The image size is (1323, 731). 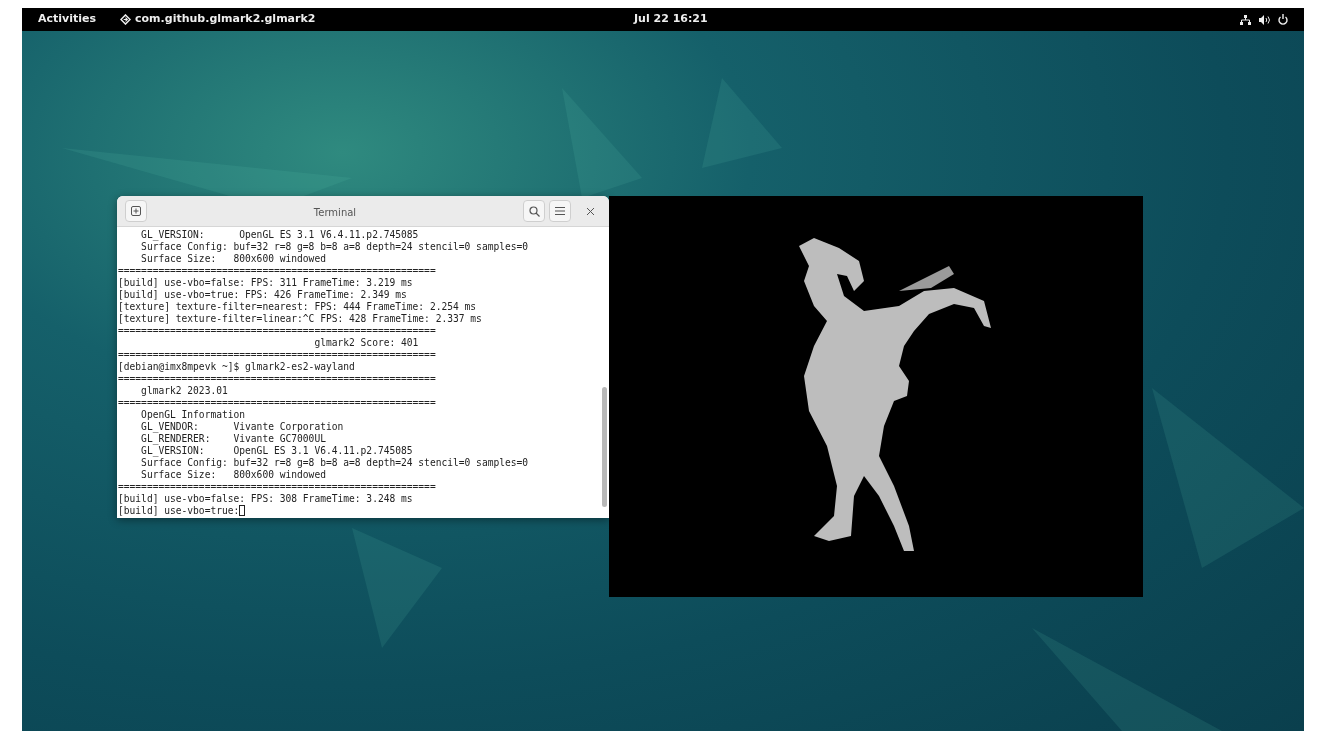 I want to click on search-button, so click(x=534, y=211).